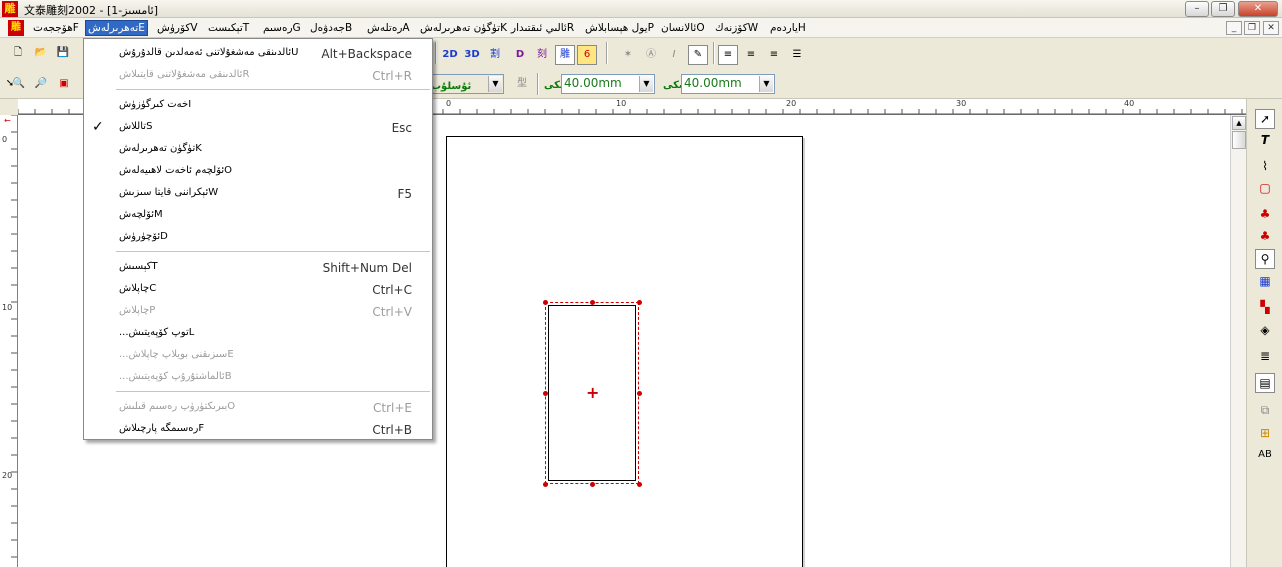 The image size is (1282, 567). I want to click on cut-tool-button: 割, so click(495, 55).